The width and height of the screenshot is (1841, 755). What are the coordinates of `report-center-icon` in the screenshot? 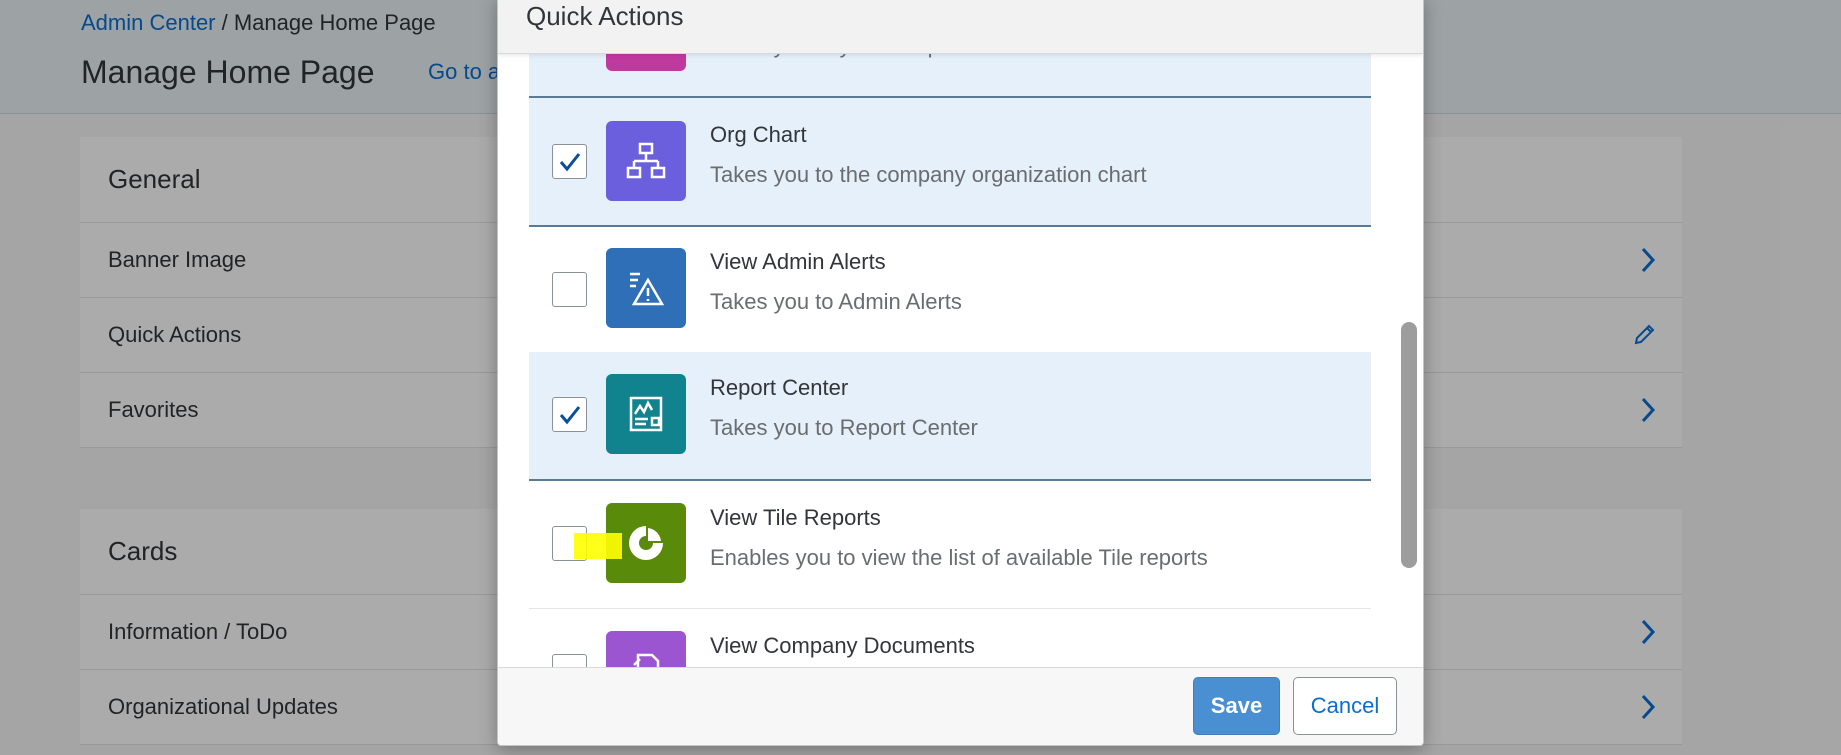 It's located at (646, 414).